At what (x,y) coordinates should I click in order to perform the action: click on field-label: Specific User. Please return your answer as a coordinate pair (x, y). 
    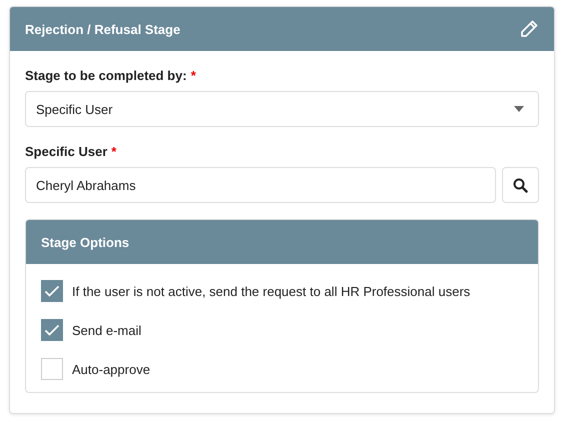
    Looking at the image, I should click on (66, 151).